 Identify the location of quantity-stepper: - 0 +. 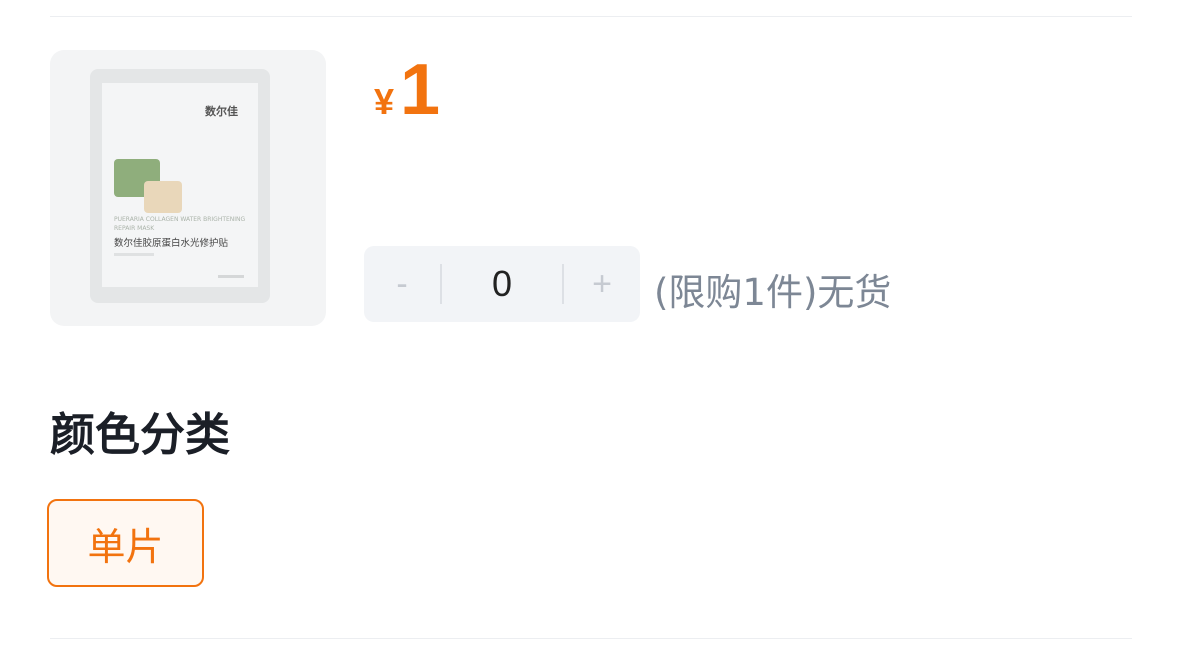
(502, 284).